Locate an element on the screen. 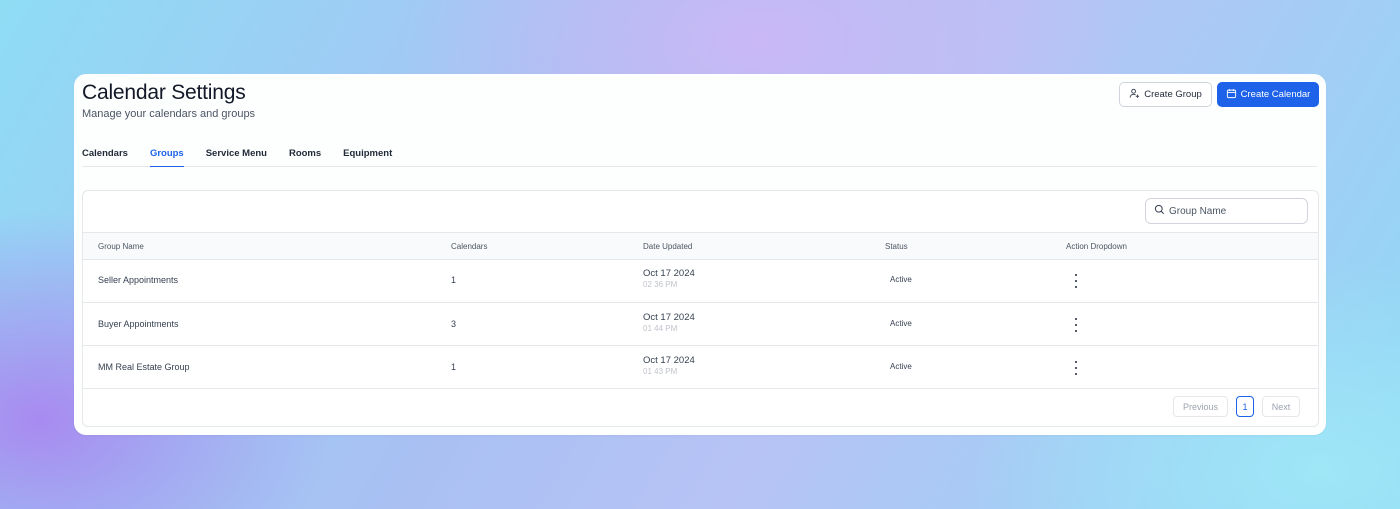  create-calendar-label: Create Calendar is located at coordinates (1275, 94).